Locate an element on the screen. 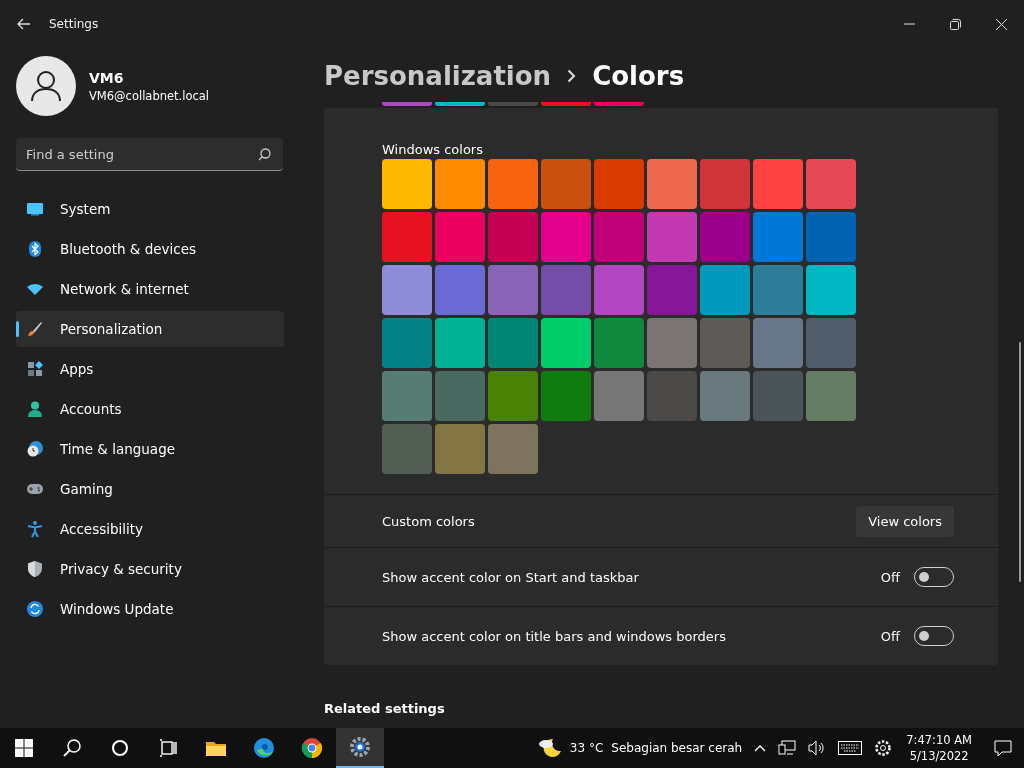 This screenshot has width=1024, height=768. scrollbar is located at coordinates (1020, 462).